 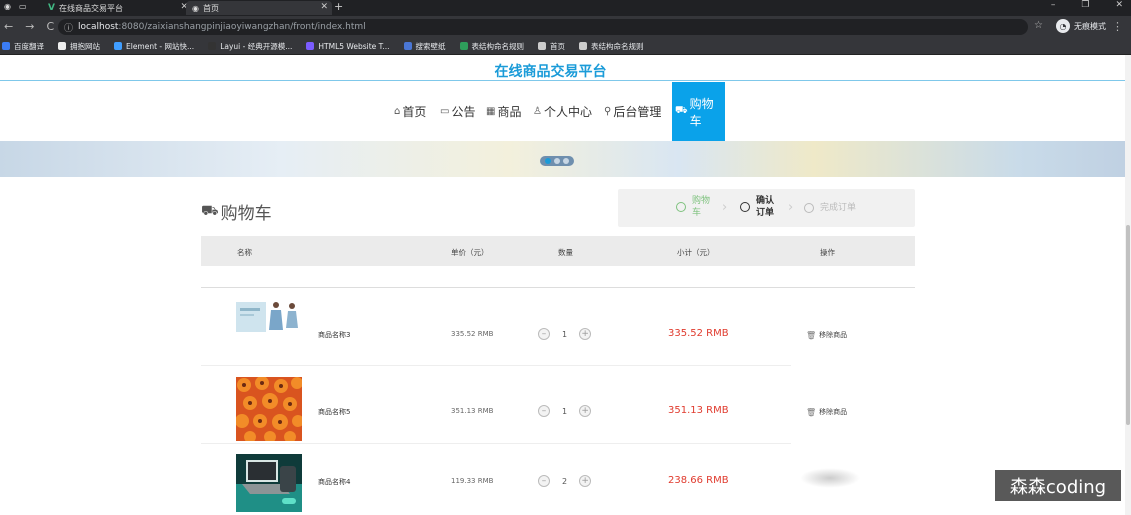 I want to click on site-title: 在线商品交易平台, so click(x=550, y=72).